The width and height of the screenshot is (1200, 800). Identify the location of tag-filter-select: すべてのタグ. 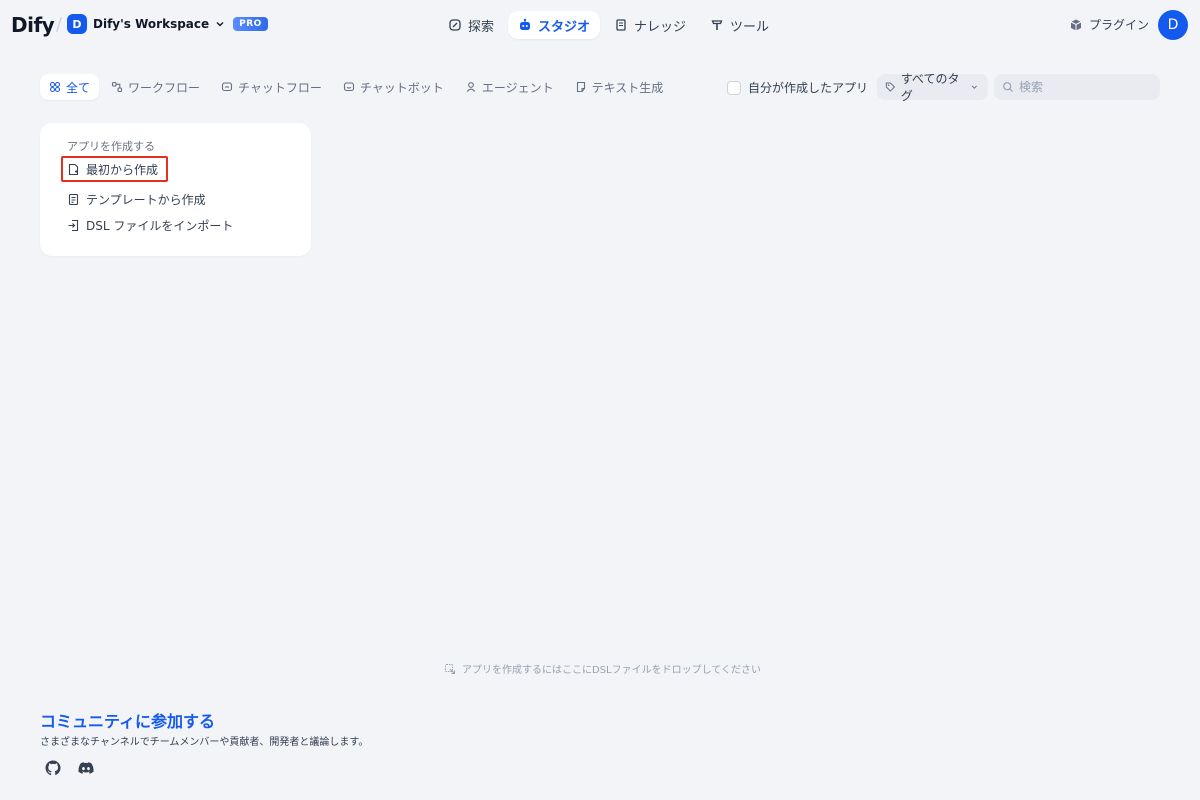
(932, 87).